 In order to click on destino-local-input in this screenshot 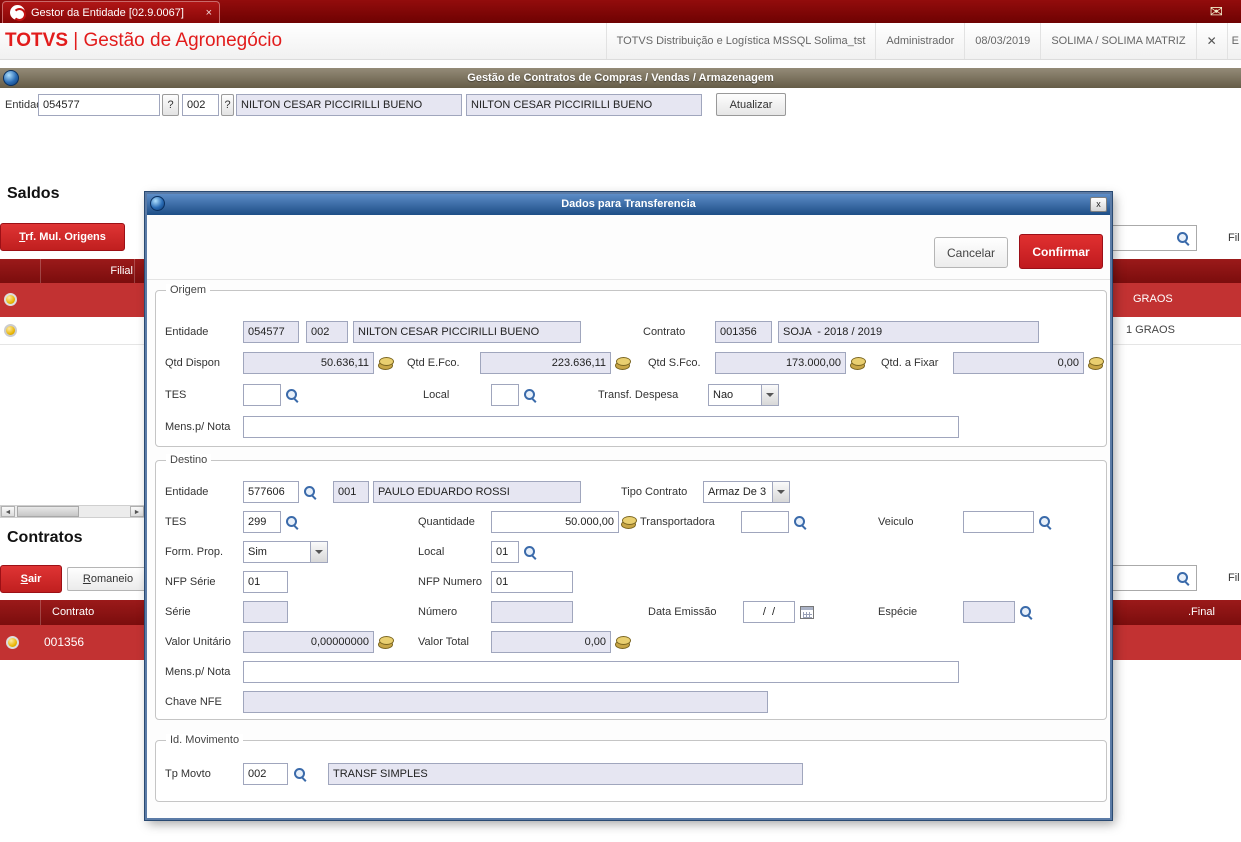, I will do `click(505, 552)`.